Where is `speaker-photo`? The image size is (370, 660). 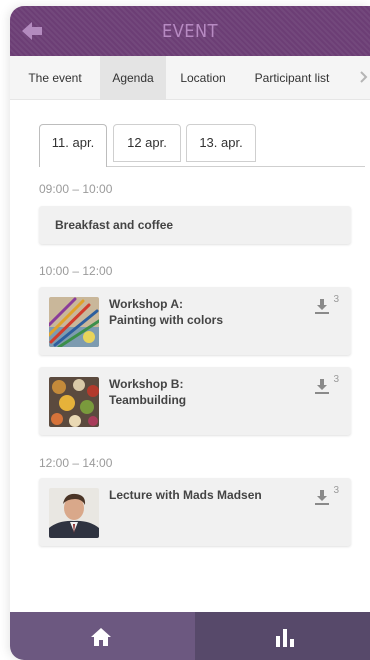
speaker-photo is located at coordinates (74, 513).